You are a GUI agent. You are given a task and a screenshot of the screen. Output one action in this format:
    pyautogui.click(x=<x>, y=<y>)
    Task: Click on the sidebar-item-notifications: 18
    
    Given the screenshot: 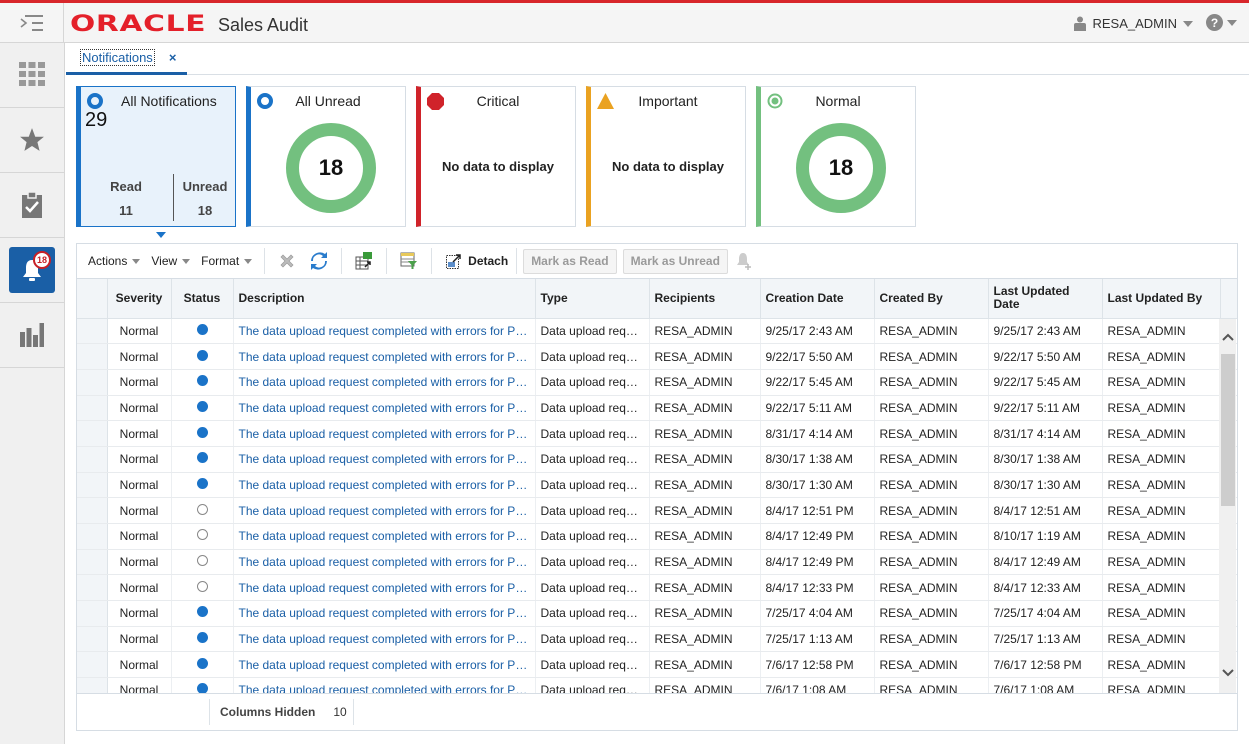 What is the action you would take?
    pyautogui.click(x=32, y=270)
    